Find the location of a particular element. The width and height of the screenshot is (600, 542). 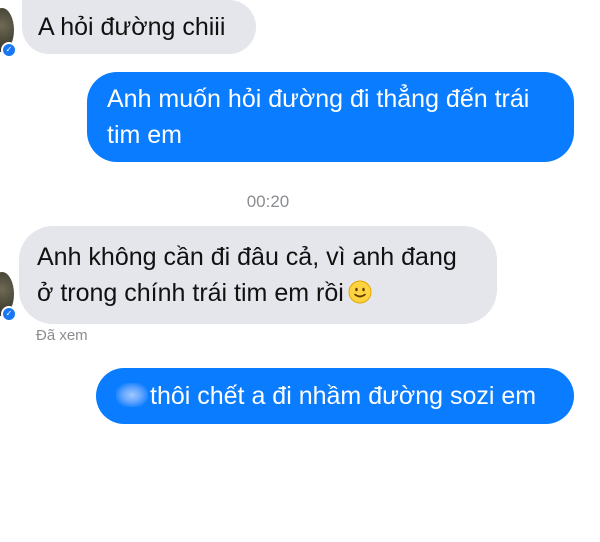

message-text-line: Anh không cần đi đâu cả, vì anh đang is located at coordinates (247, 257).